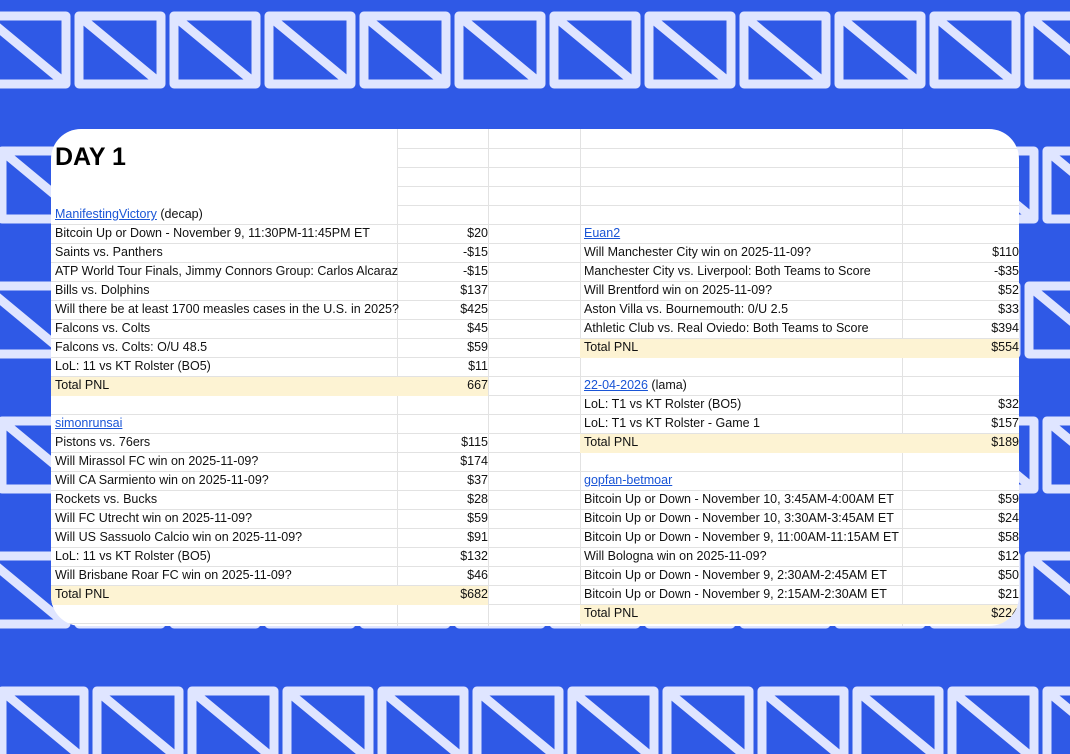 This screenshot has width=1070, height=754. I want to click on market-label: Aston Villa vs. Bournemouth: 0/U 2.5, so click(686, 309).